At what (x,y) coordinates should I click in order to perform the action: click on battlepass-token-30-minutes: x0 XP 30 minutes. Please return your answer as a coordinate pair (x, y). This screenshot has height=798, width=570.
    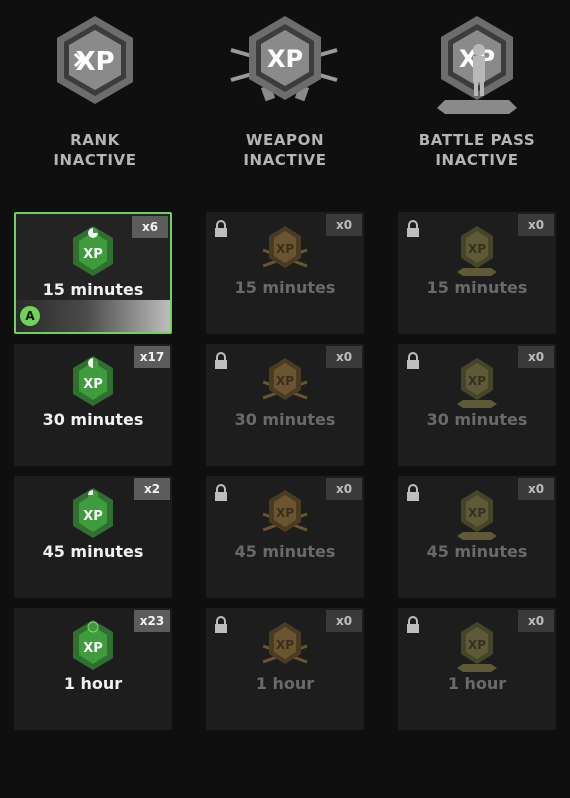
    Looking at the image, I should click on (477, 405).